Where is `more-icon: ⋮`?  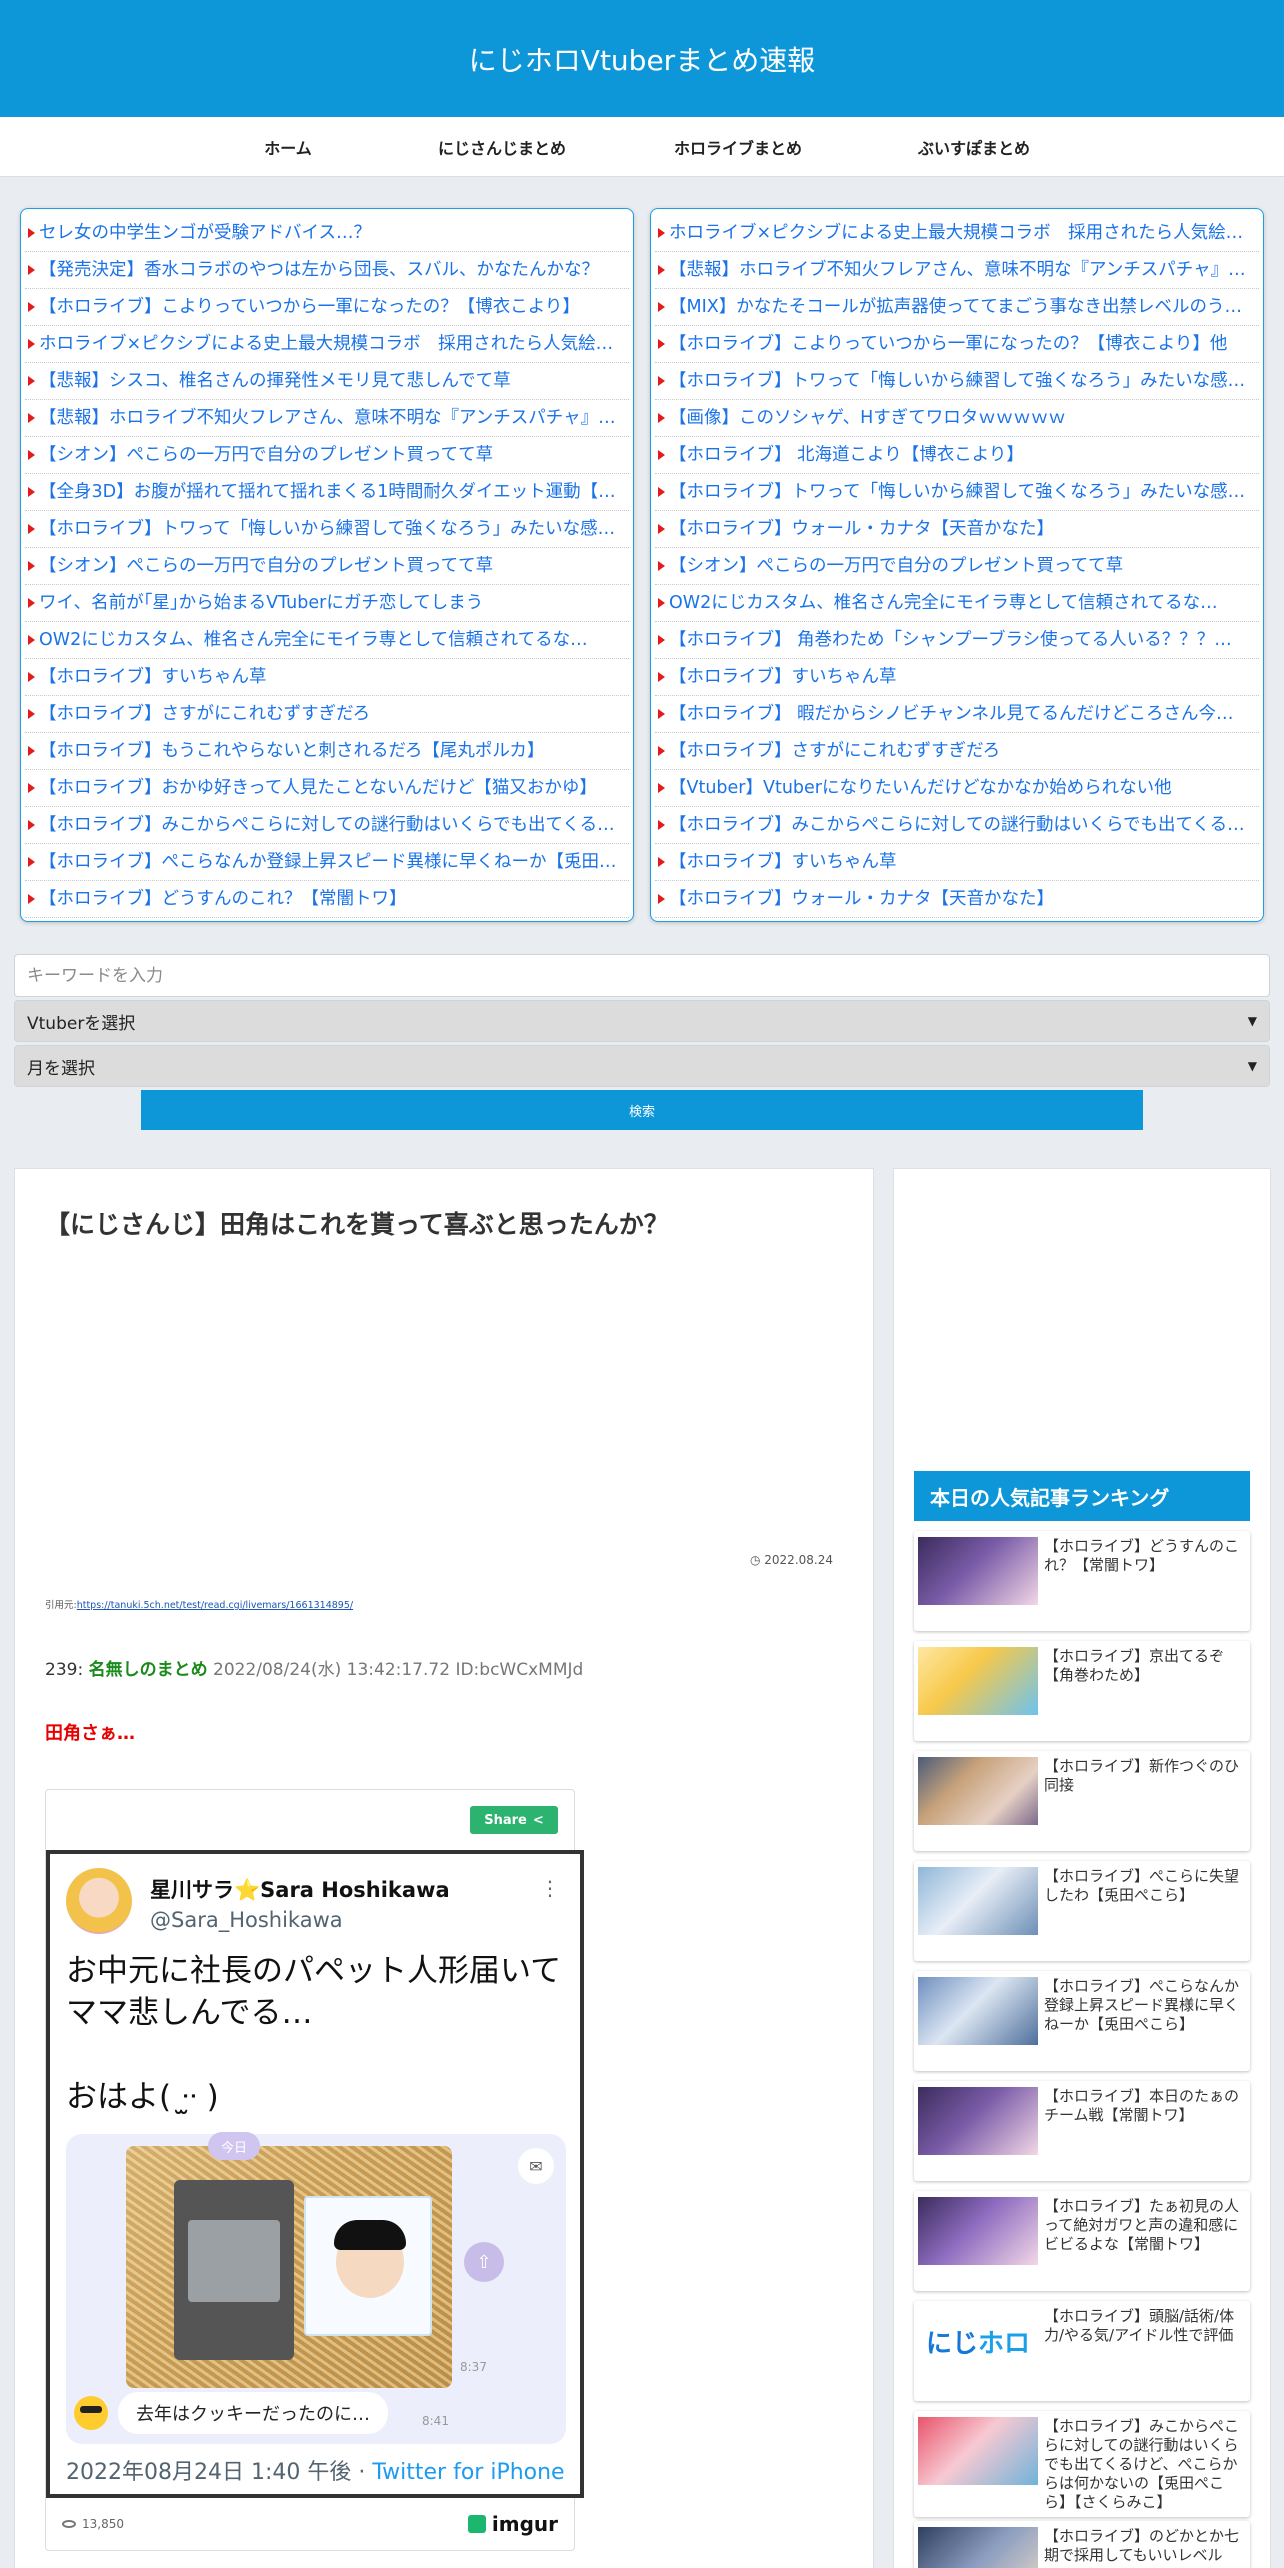 more-icon: ⋮ is located at coordinates (550, 1888).